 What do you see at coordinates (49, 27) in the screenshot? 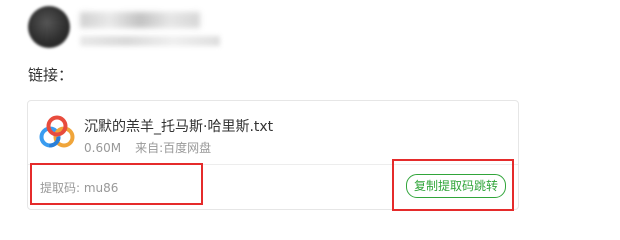
I see `avatar` at bounding box center [49, 27].